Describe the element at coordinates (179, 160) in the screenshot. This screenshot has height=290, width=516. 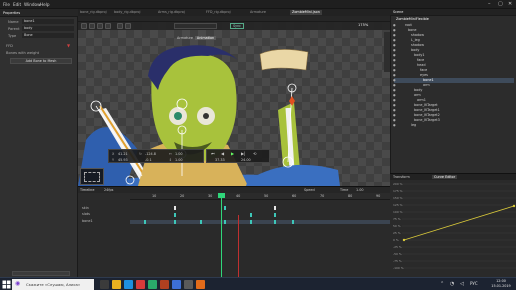
I see `scale-y-value: 1.00` at that location.